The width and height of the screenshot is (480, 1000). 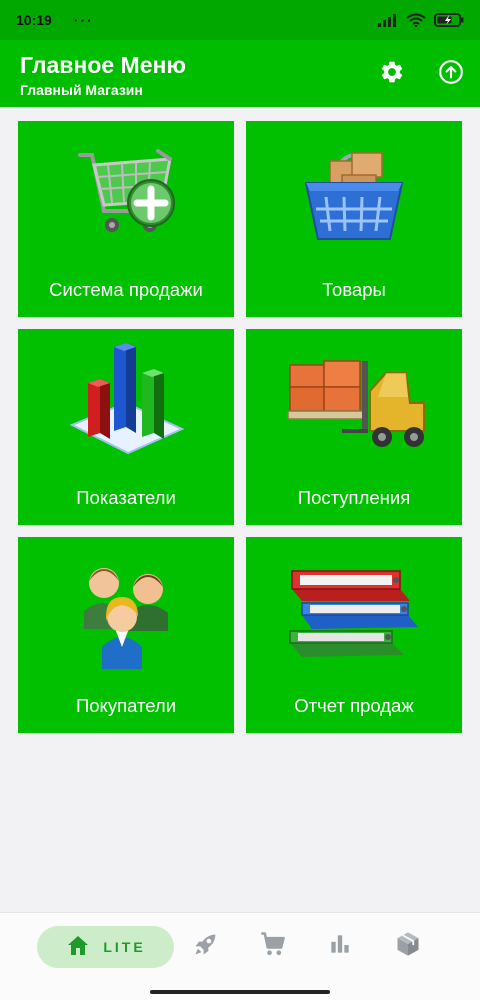 What do you see at coordinates (103, 65) in the screenshot?
I see `page-title: Главное Меню` at bounding box center [103, 65].